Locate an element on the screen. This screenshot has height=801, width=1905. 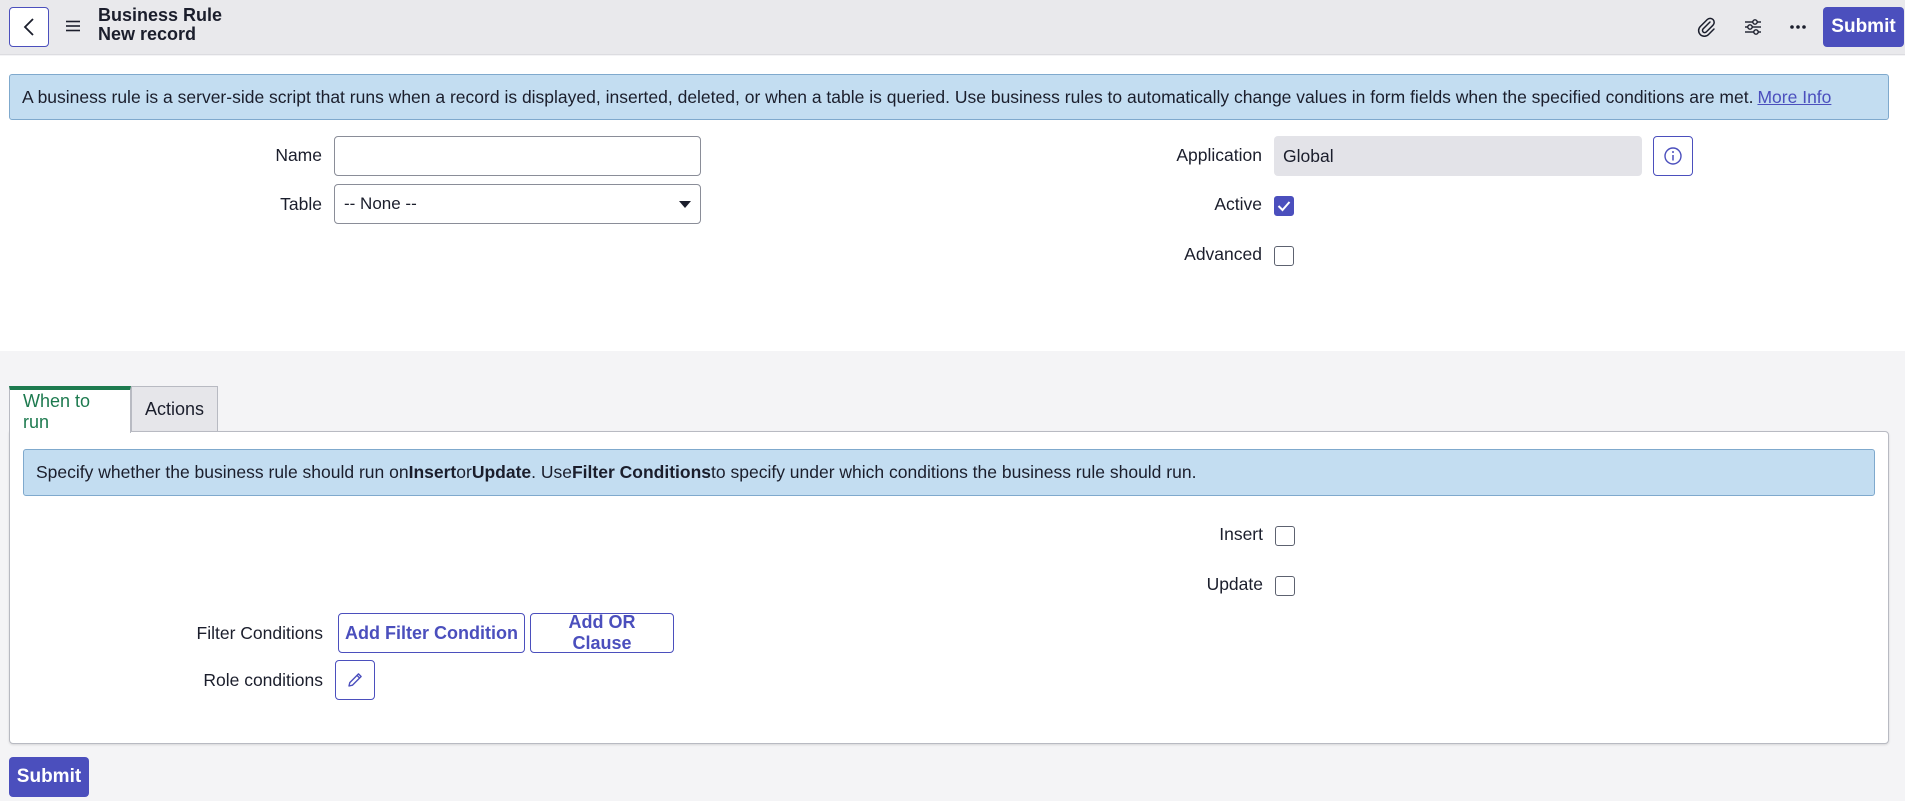
more-icon is located at coordinates (1798, 27).